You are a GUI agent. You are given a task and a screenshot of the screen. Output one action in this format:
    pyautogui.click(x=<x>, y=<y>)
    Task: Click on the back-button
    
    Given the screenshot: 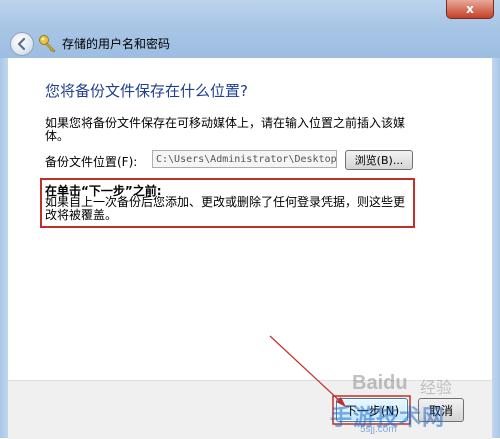 What is the action you would take?
    pyautogui.click(x=22, y=44)
    